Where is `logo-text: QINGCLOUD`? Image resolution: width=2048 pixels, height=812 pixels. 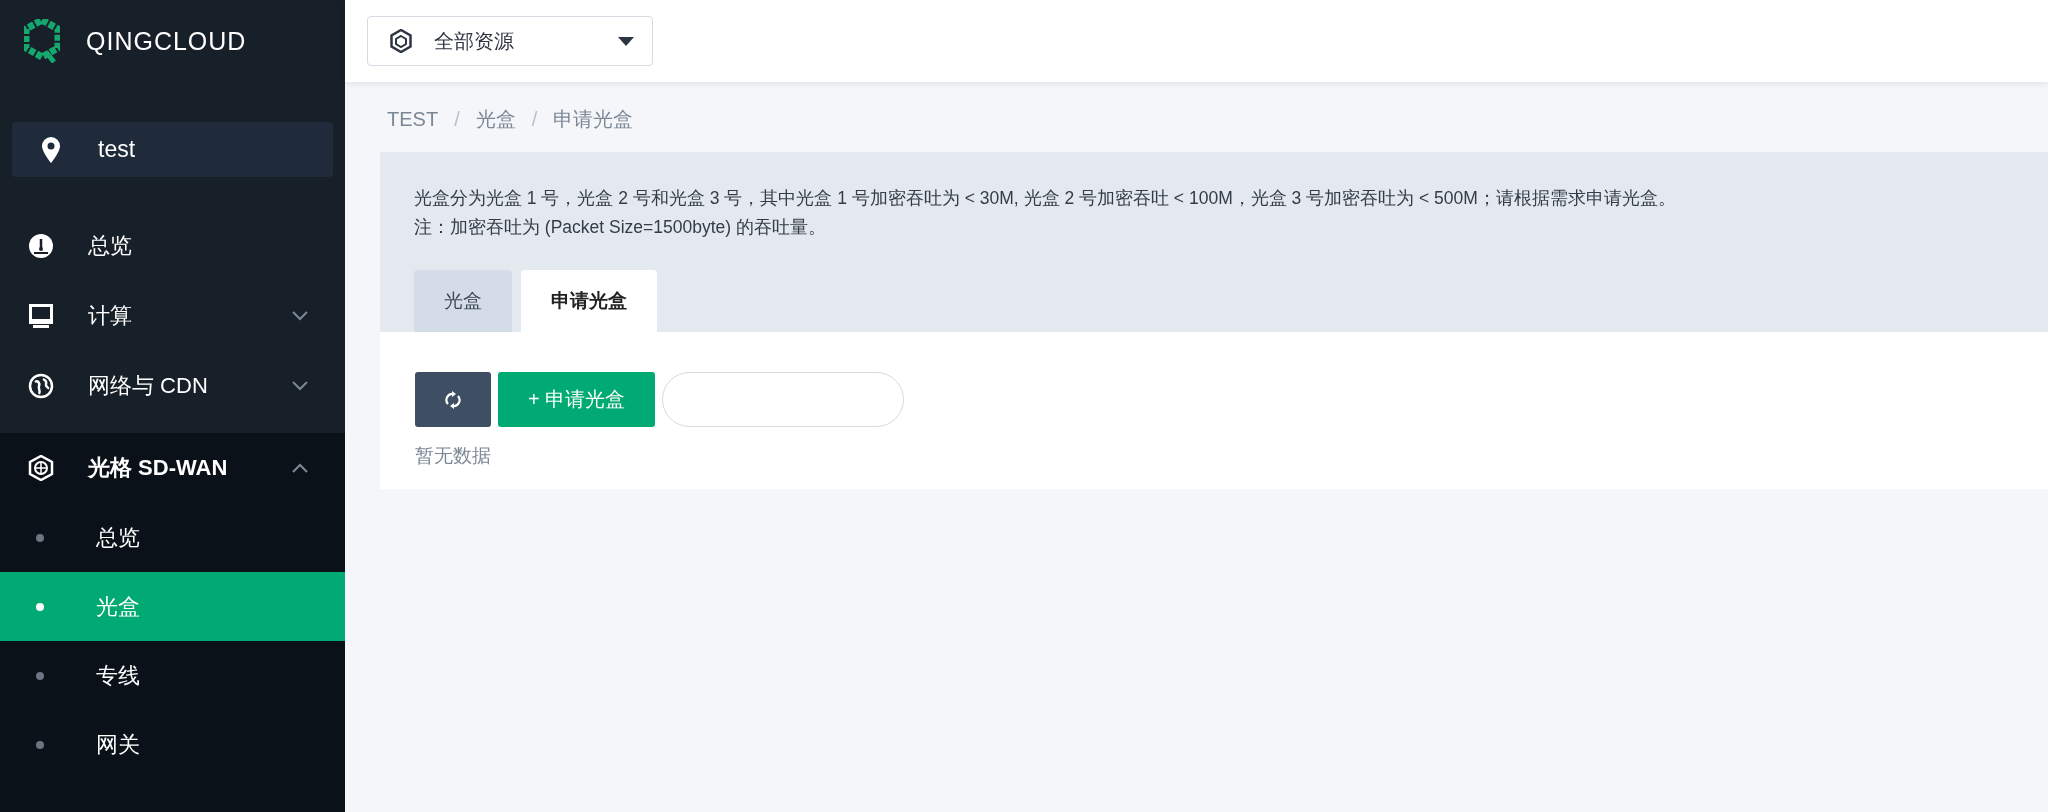 logo-text: QINGCLOUD is located at coordinates (166, 41).